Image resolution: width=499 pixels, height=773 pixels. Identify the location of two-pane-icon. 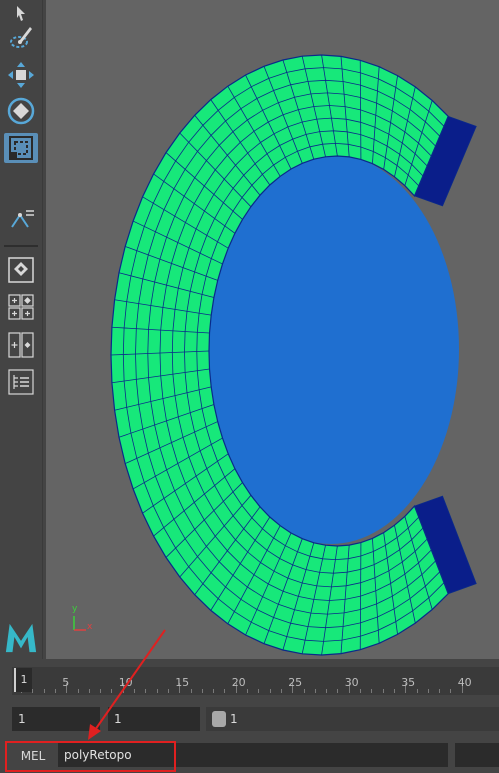
(21, 345).